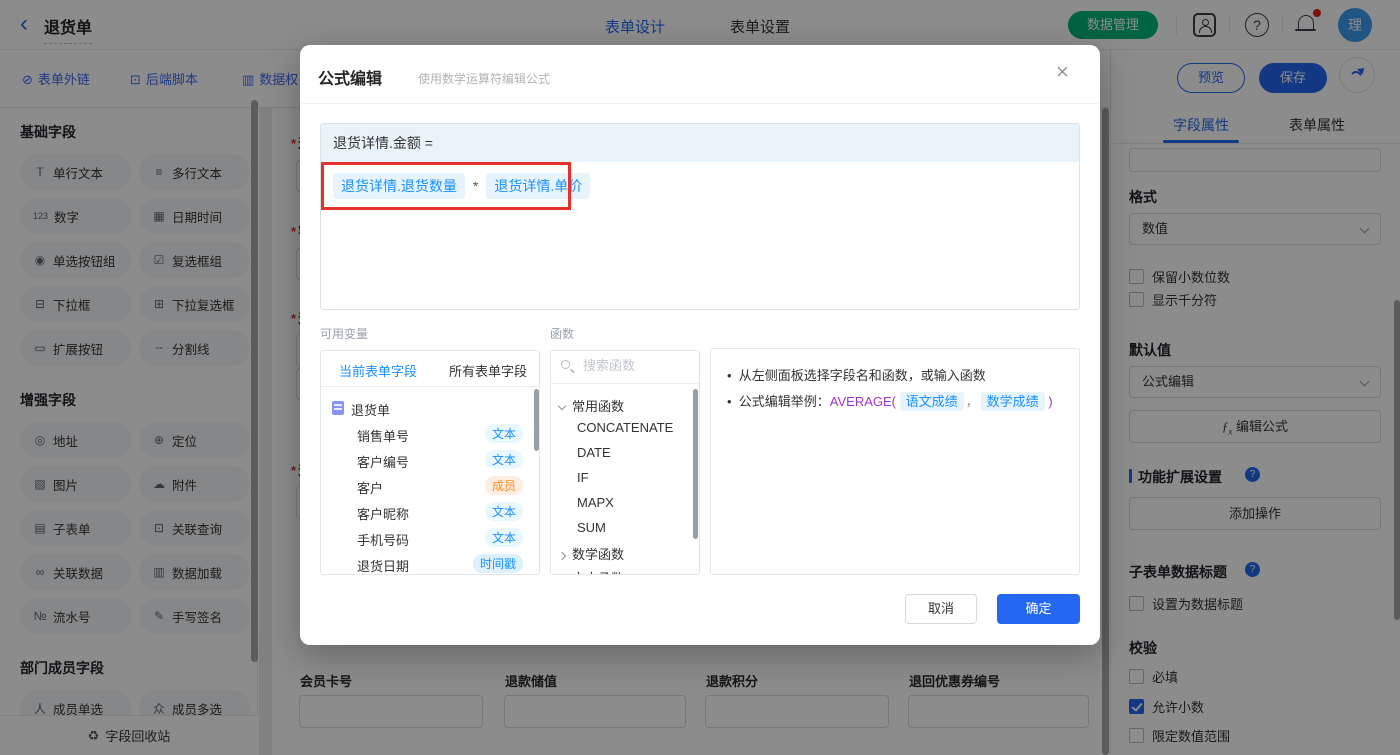  What do you see at coordinates (344, 334) in the screenshot?
I see `available-variables-label: 可用变量` at bounding box center [344, 334].